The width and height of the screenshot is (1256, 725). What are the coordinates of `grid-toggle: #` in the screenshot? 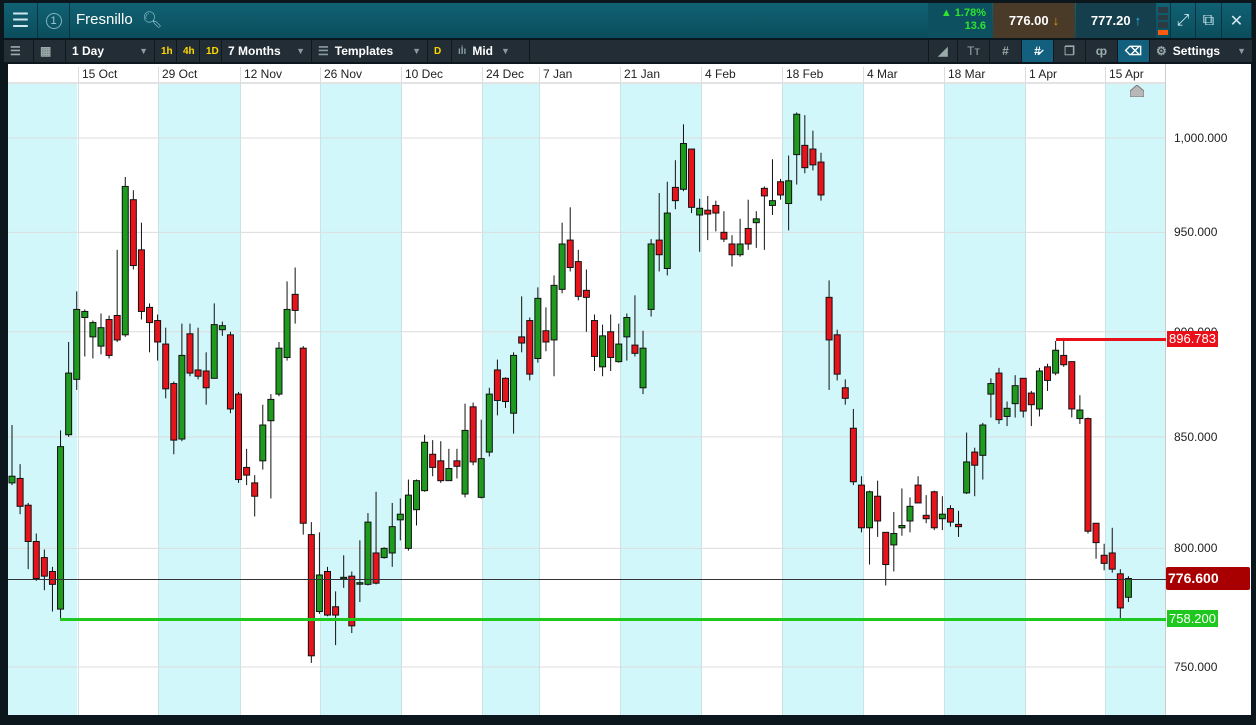 It's located at (1006, 51).